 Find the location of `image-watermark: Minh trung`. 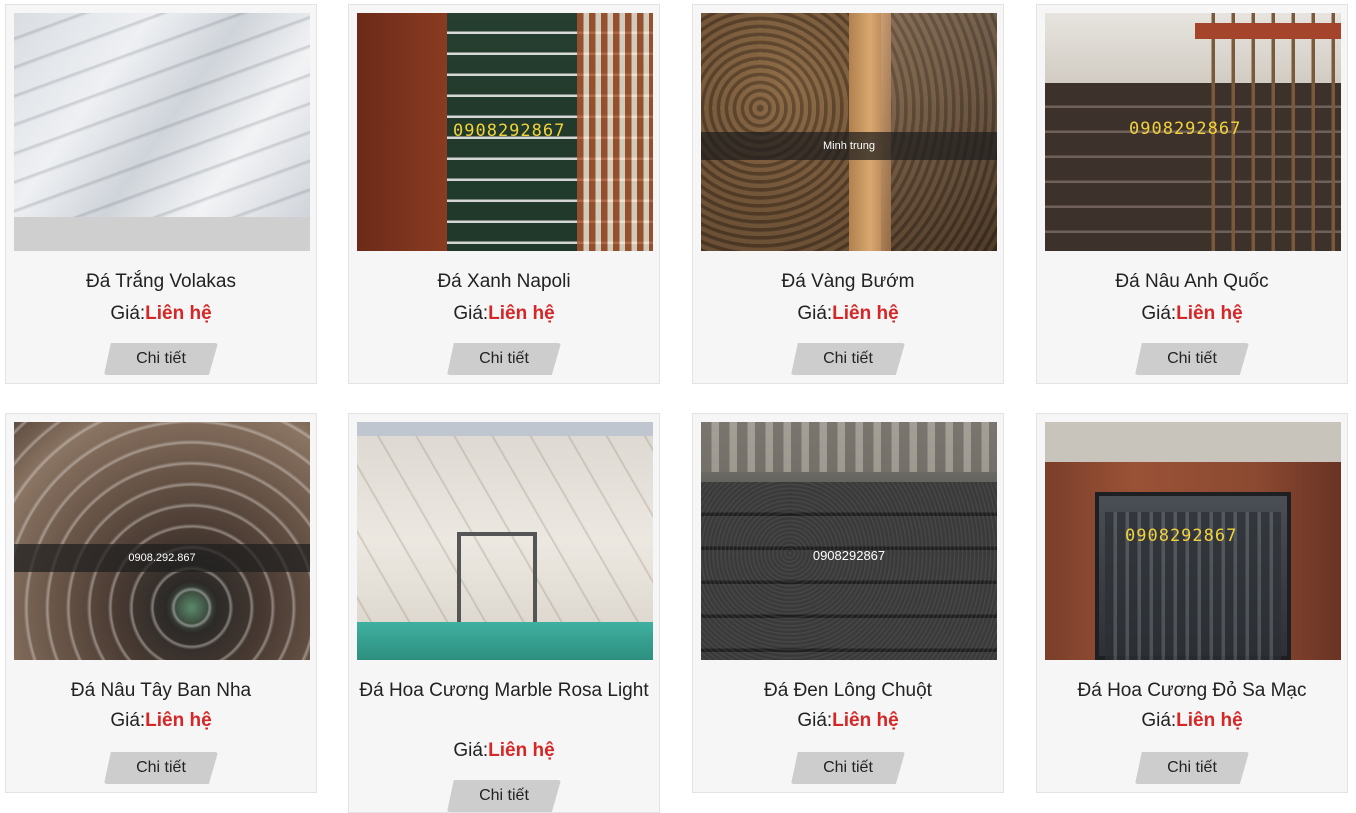

image-watermark: Minh trung is located at coordinates (849, 146).